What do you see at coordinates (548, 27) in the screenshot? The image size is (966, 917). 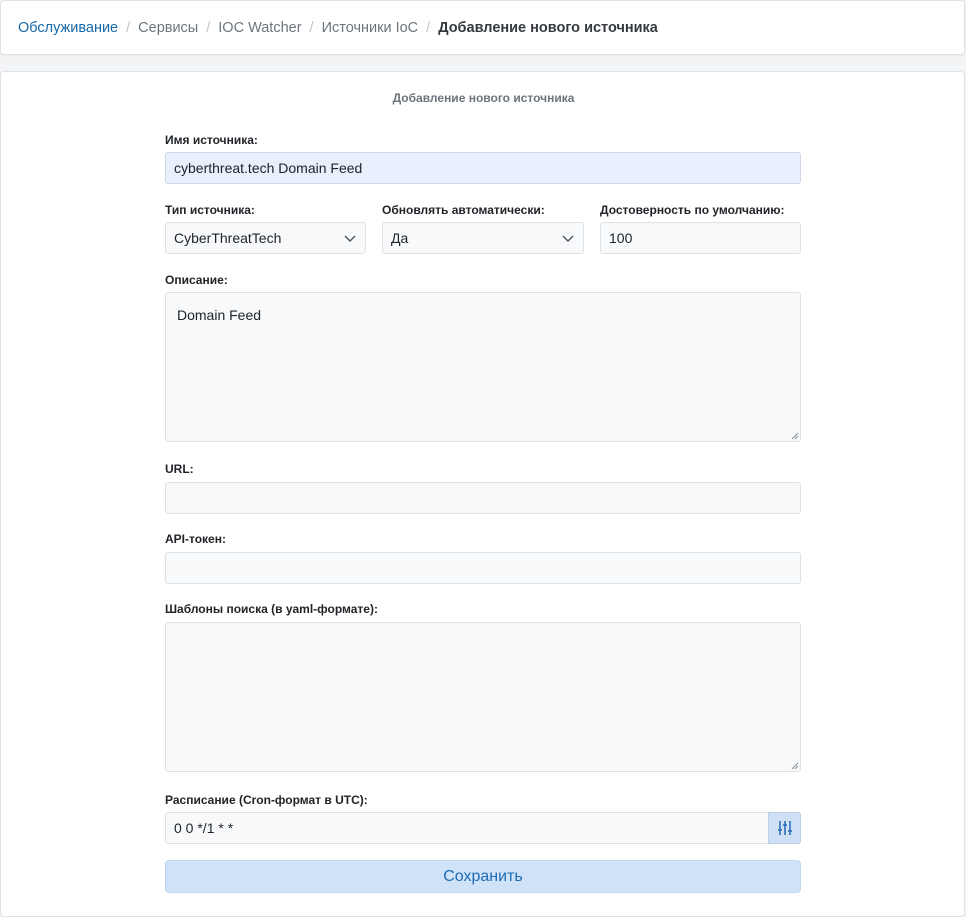 I see `breadcrumb-current: Добавление нового источника` at bounding box center [548, 27].